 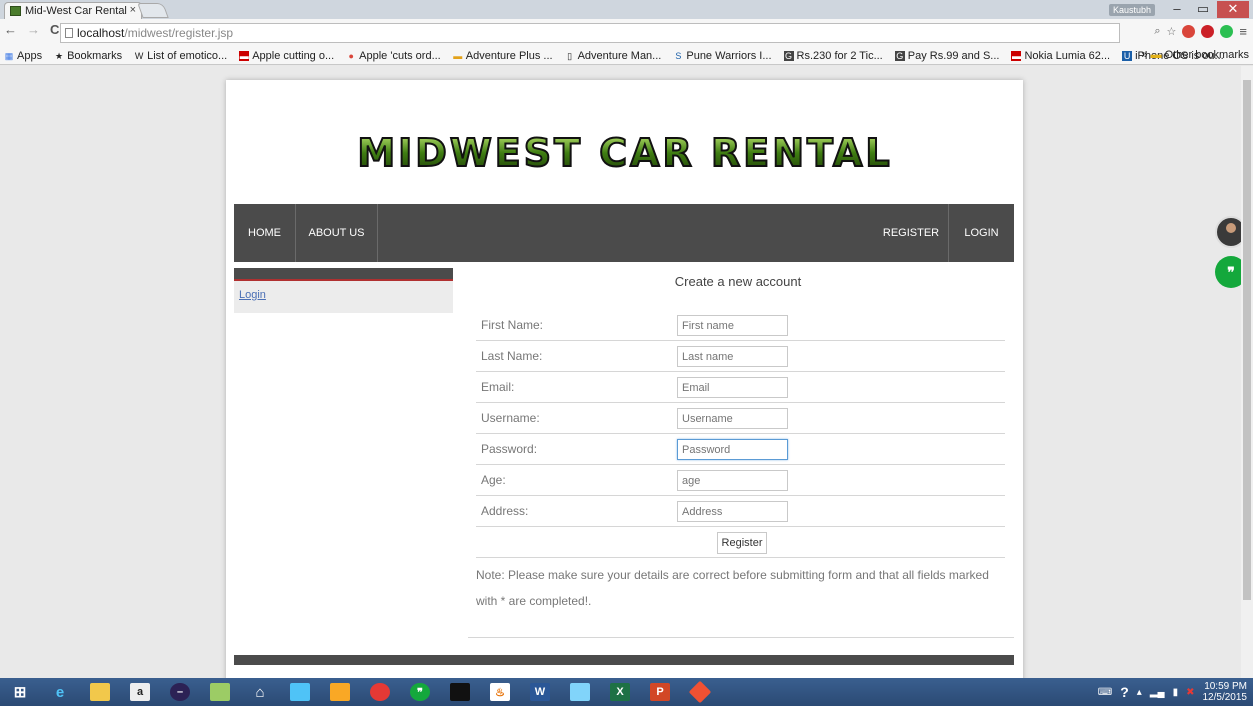 I want to click on bookmark-item: ★ Bookmarks, so click(x=88, y=56).